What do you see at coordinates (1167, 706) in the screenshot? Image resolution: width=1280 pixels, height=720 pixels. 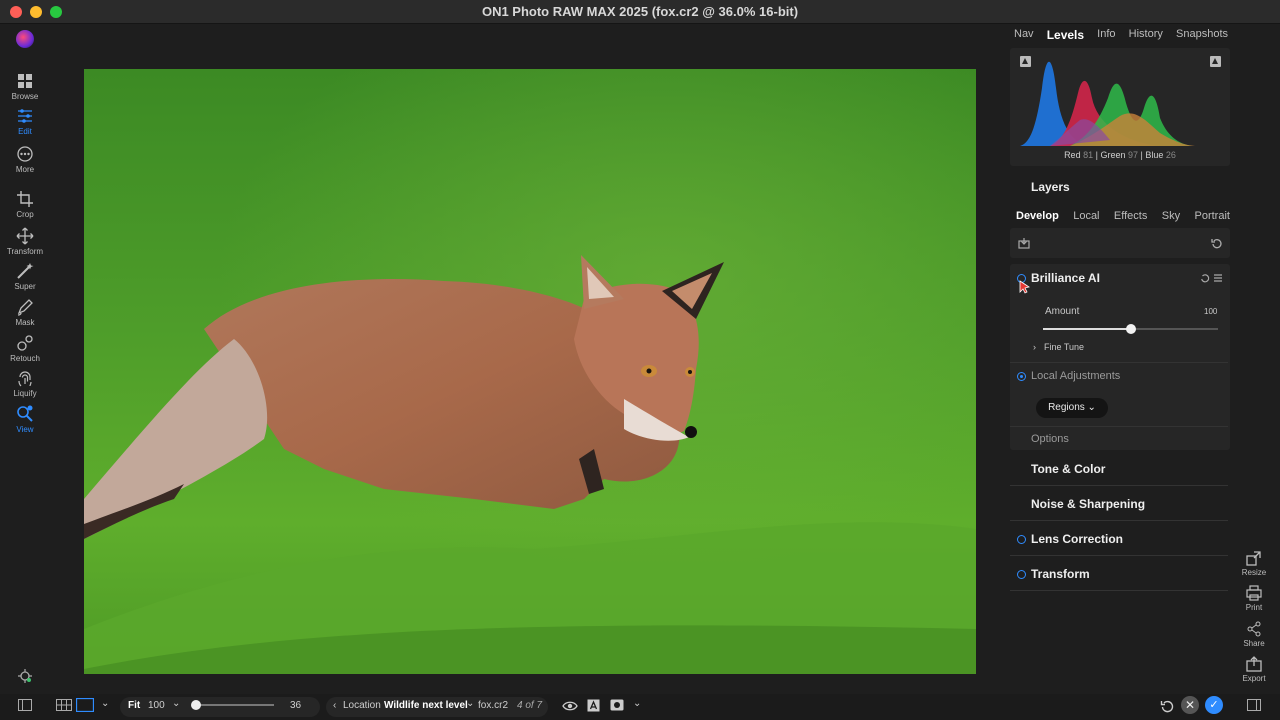 I see `undo-icon` at bounding box center [1167, 706].